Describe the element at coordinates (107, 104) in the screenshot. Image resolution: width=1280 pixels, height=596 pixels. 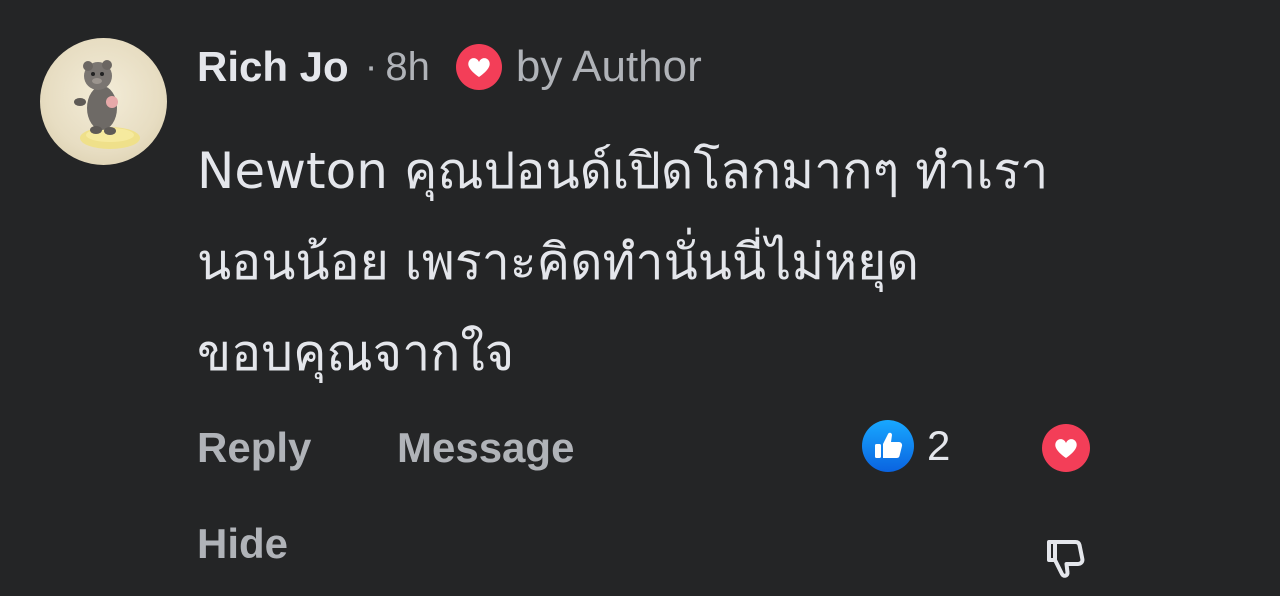
I see `avatar-figurine-icon` at that location.